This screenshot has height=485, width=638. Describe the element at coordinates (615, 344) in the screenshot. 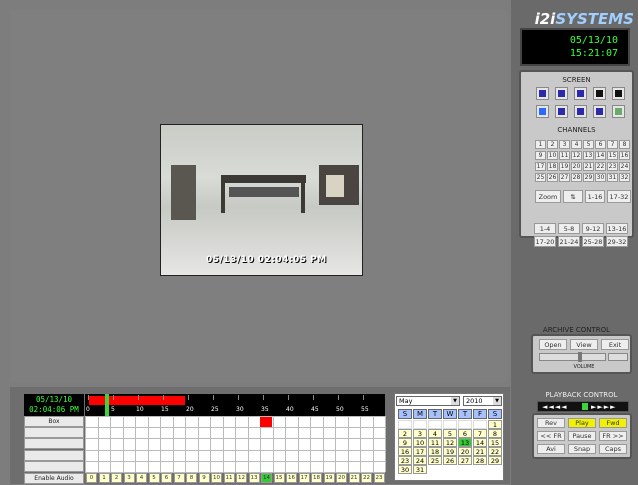

I see `archive-exit-button: Exit` at that location.